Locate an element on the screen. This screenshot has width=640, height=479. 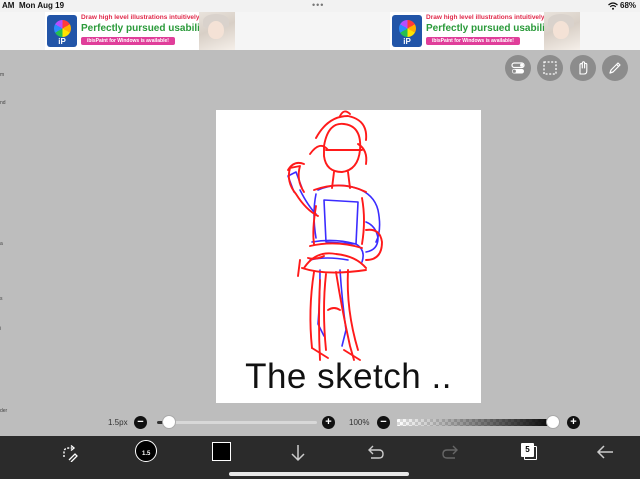
selection-icon is located at coordinates (550, 68).